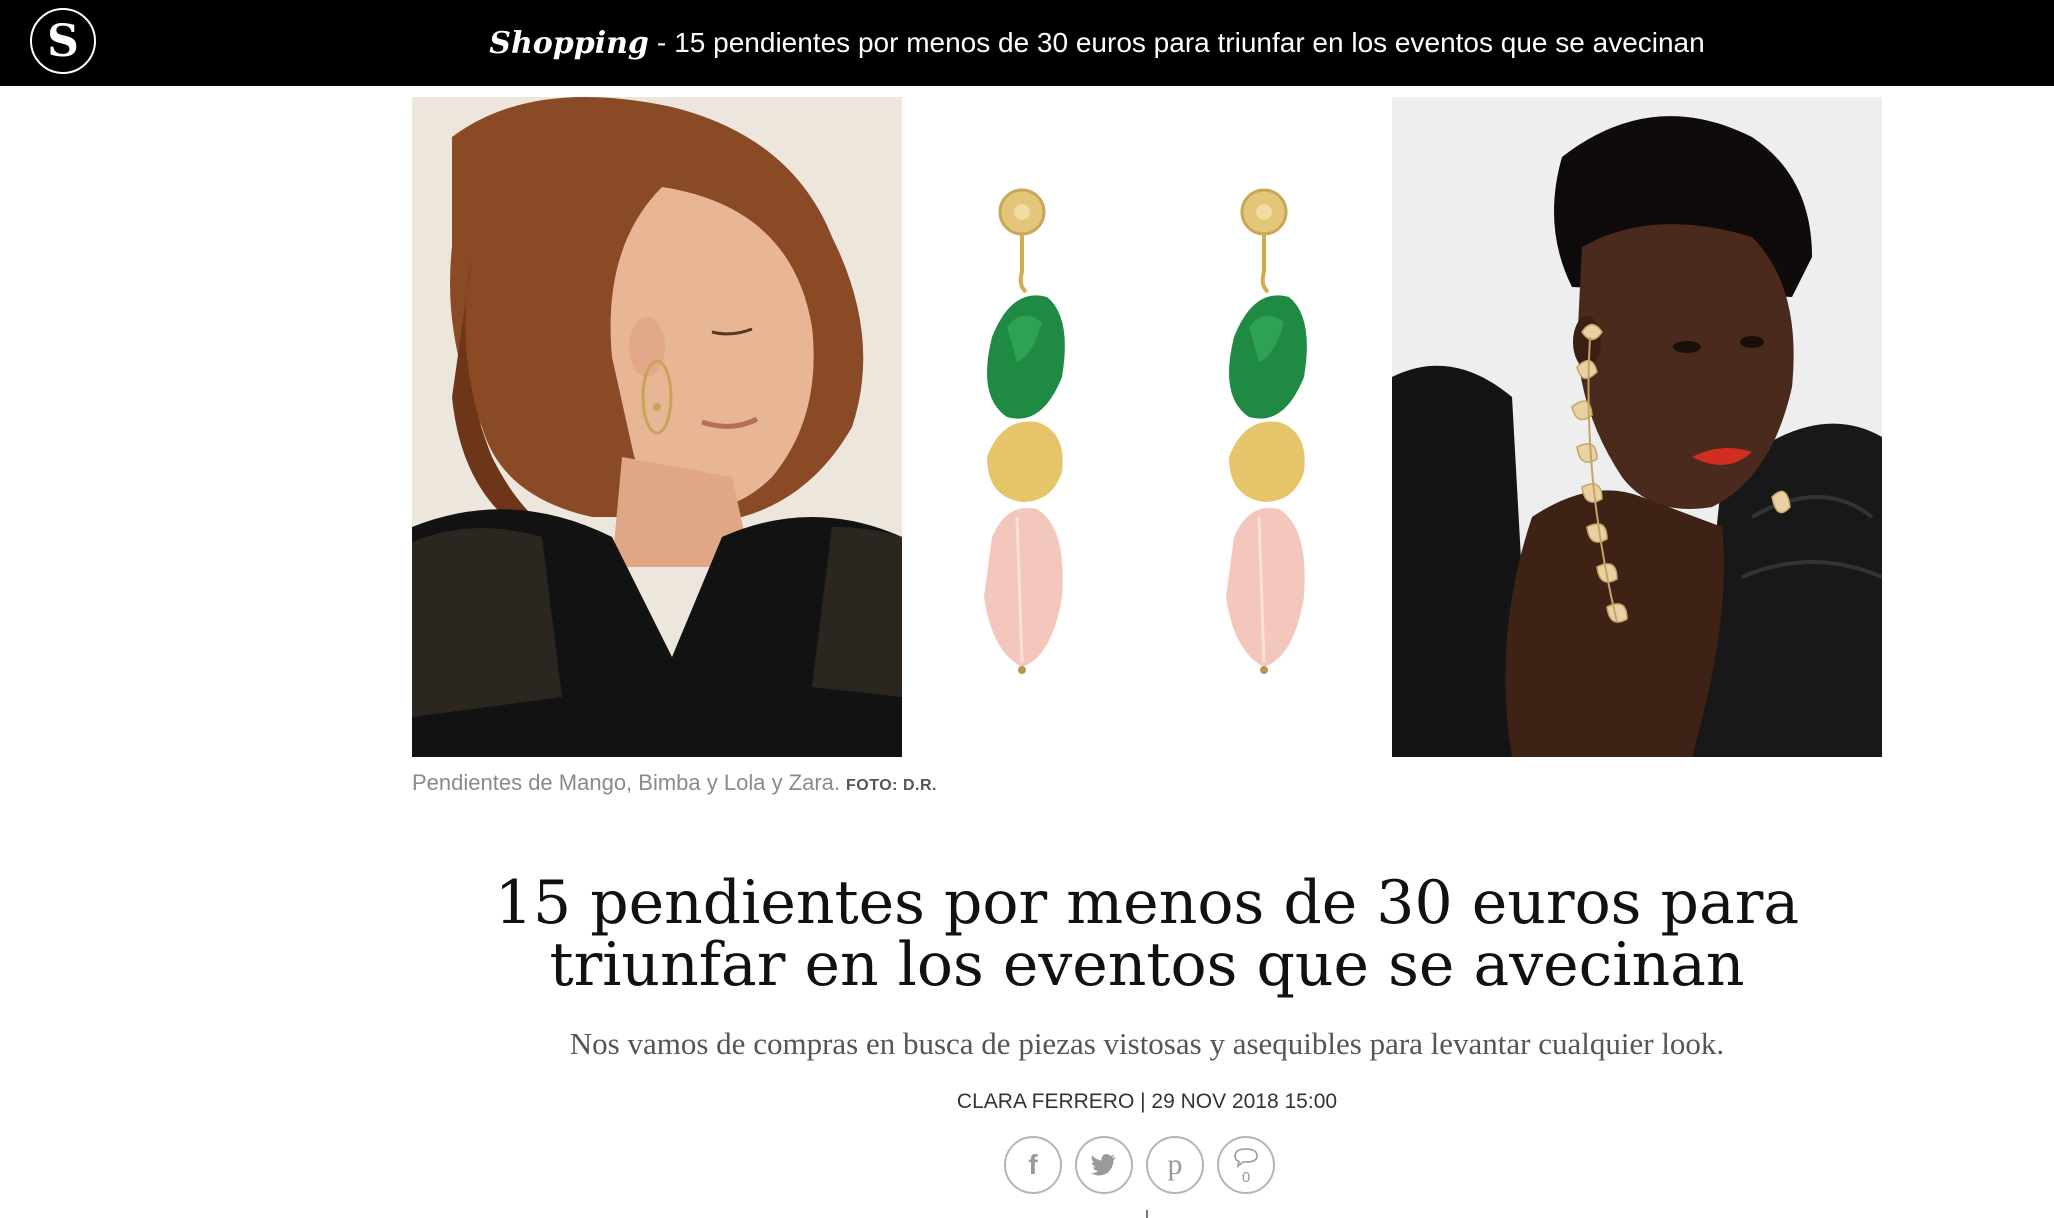  I want to click on pinterest-icon: p, so click(1175, 1164).